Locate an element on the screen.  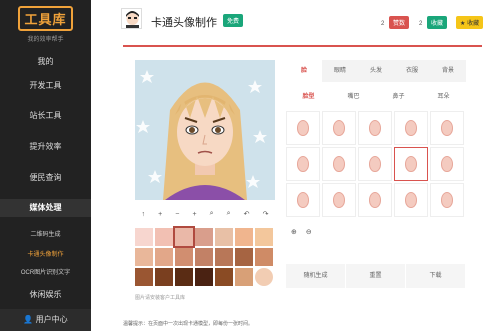
subtab-mouth: 嘴巴 is located at coordinates (353, 97).